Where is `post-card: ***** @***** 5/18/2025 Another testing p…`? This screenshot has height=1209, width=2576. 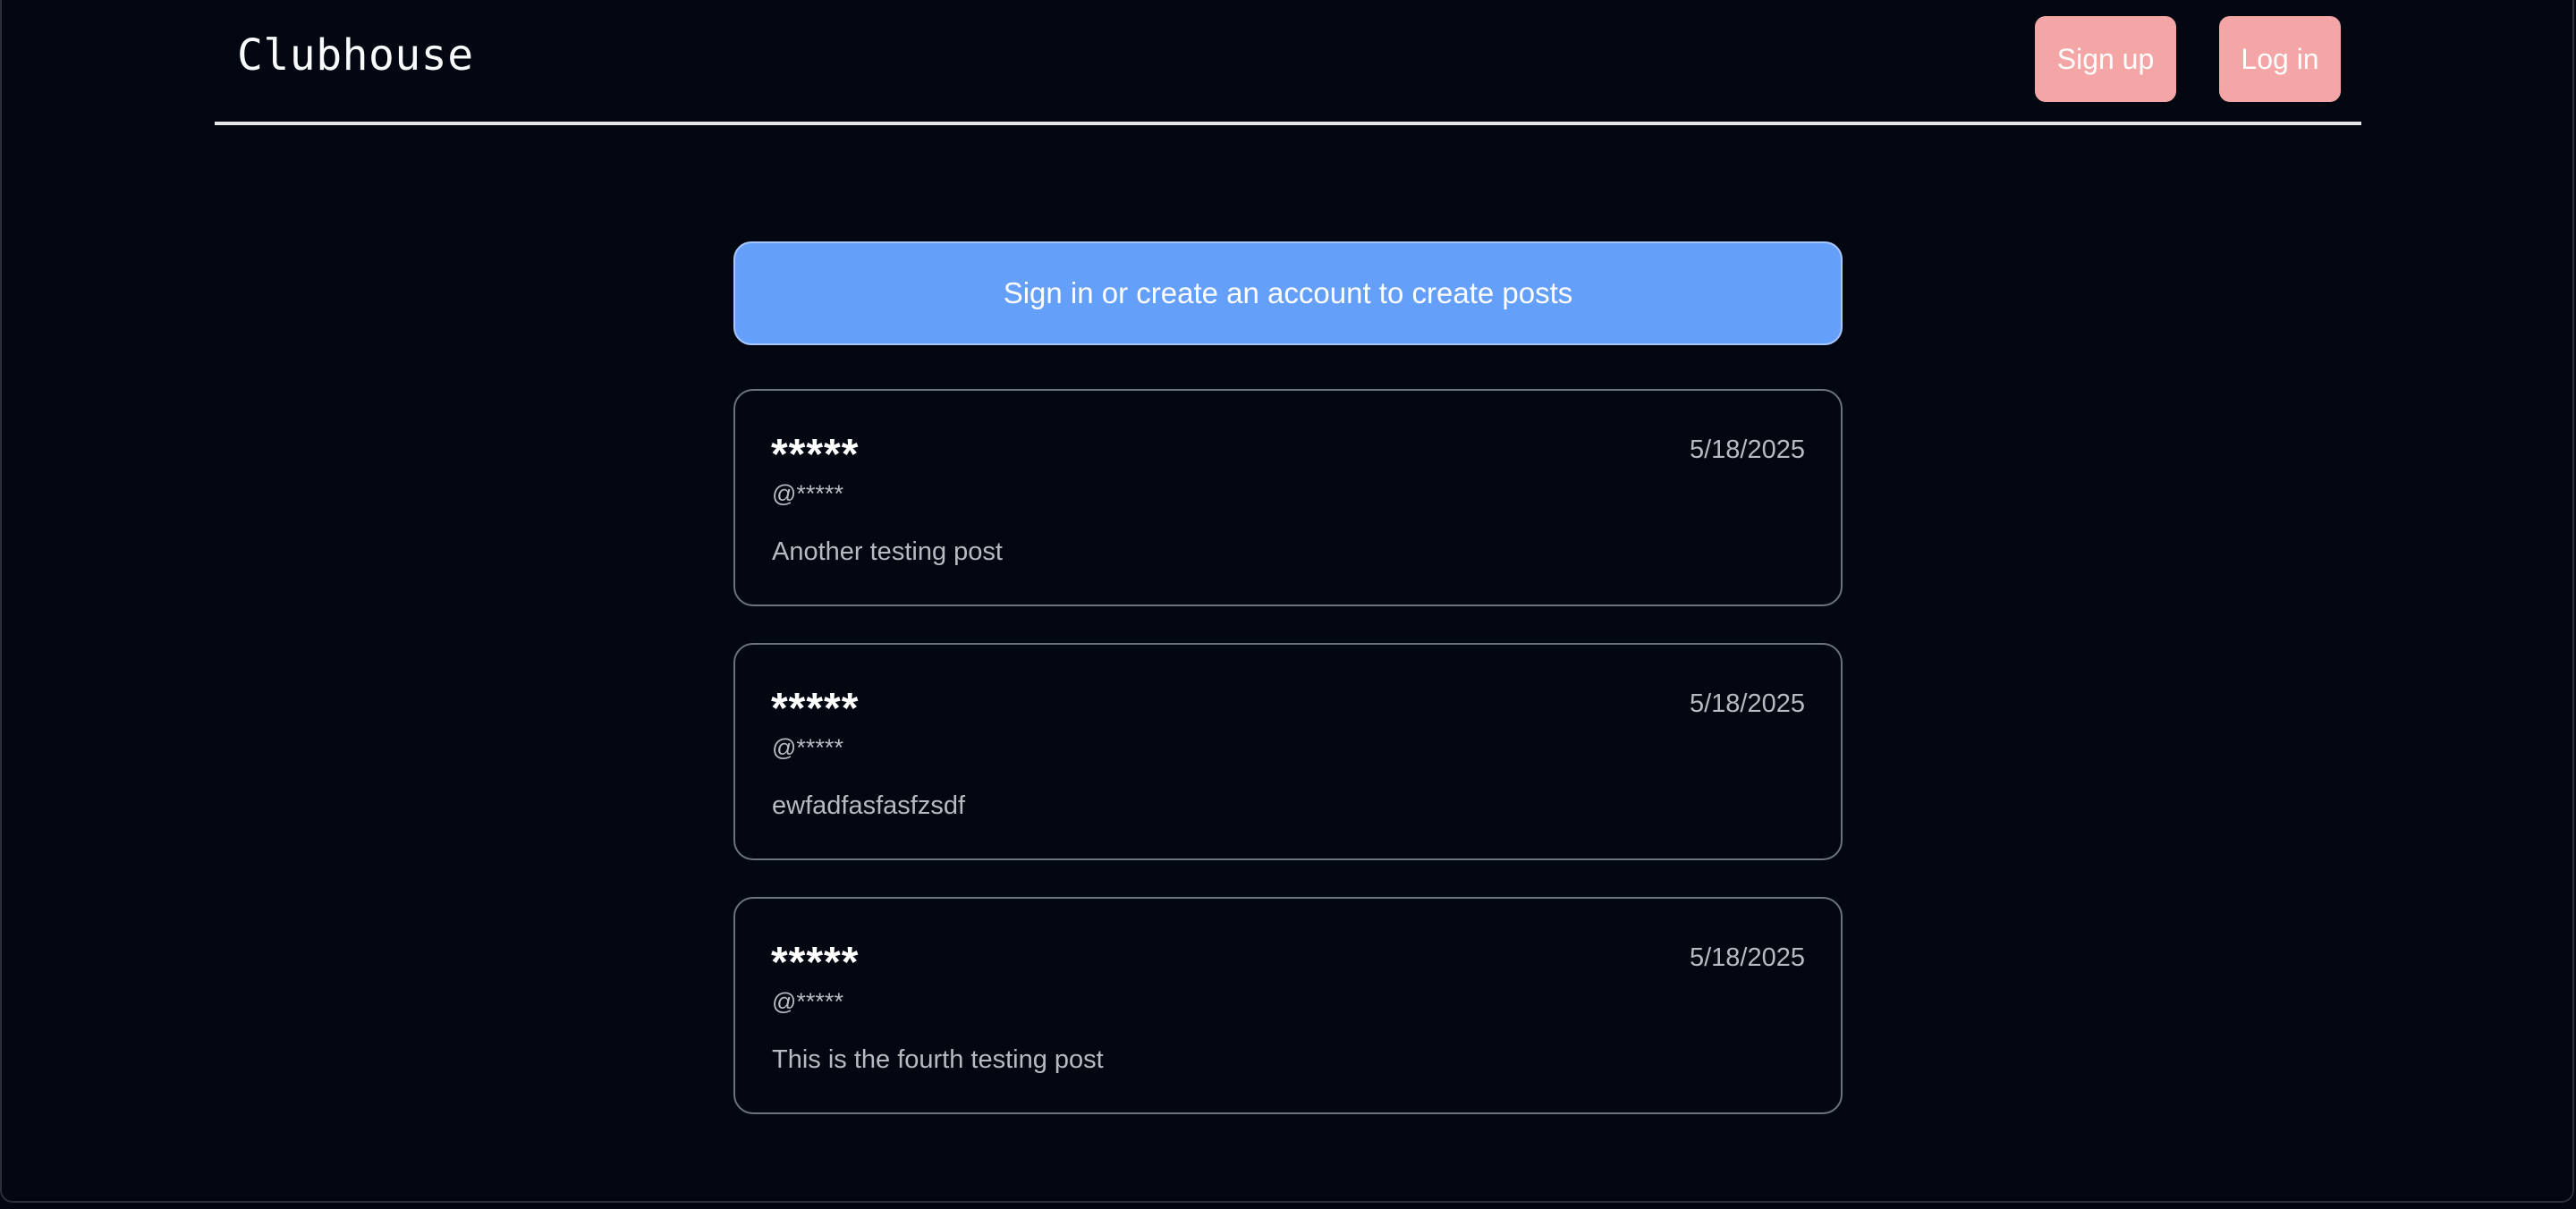
post-card: ***** @***** 5/18/2025 Another testing p… is located at coordinates (1288, 497).